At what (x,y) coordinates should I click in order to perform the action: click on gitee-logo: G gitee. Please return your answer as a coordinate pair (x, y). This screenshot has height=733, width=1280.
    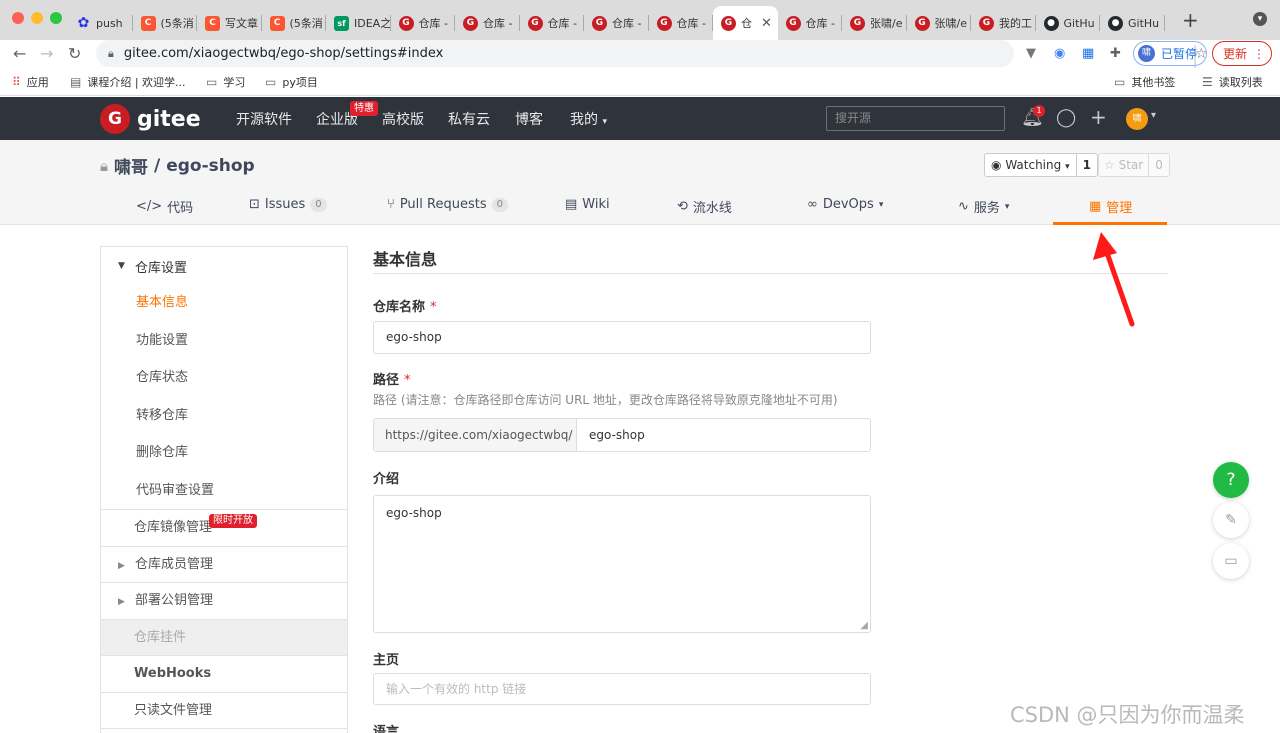
    Looking at the image, I should click on (150, 119).